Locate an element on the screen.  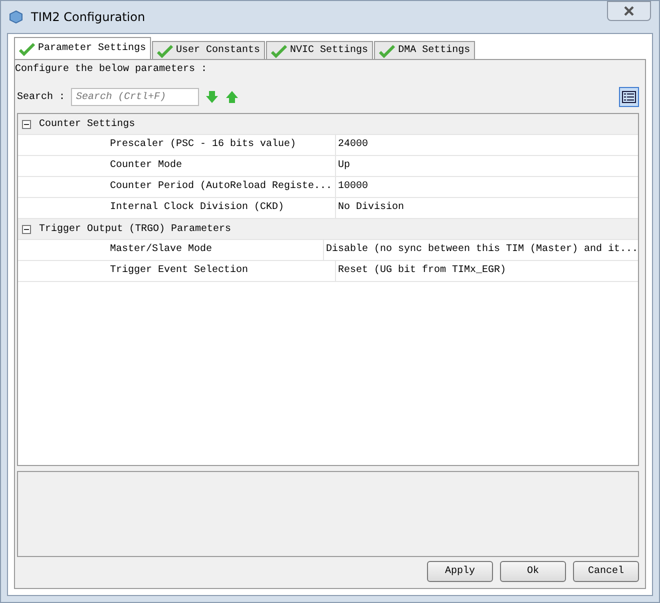
parameter-value: No Division is located at coordinates (487, 208).